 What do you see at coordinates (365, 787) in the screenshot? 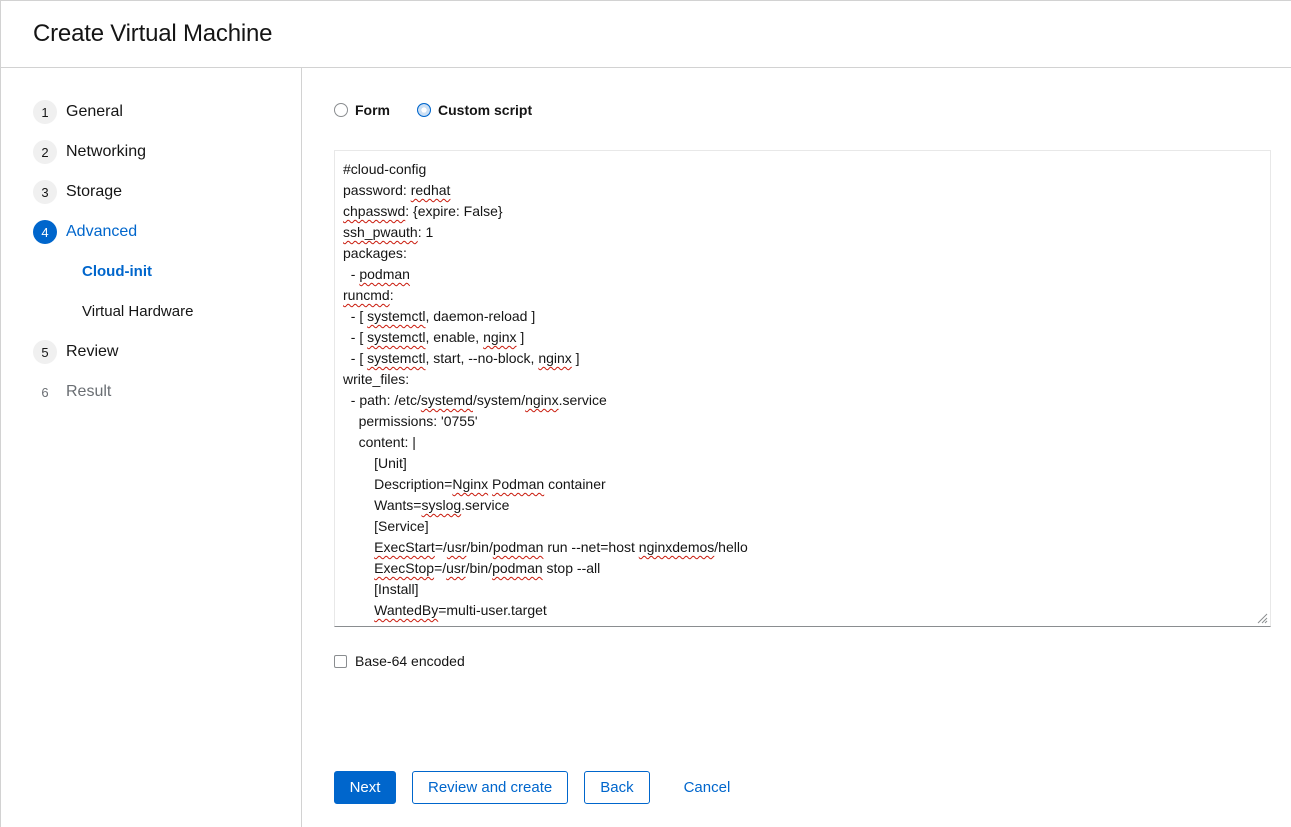
I see `next-button: Next` at bounding box center [365, 787].